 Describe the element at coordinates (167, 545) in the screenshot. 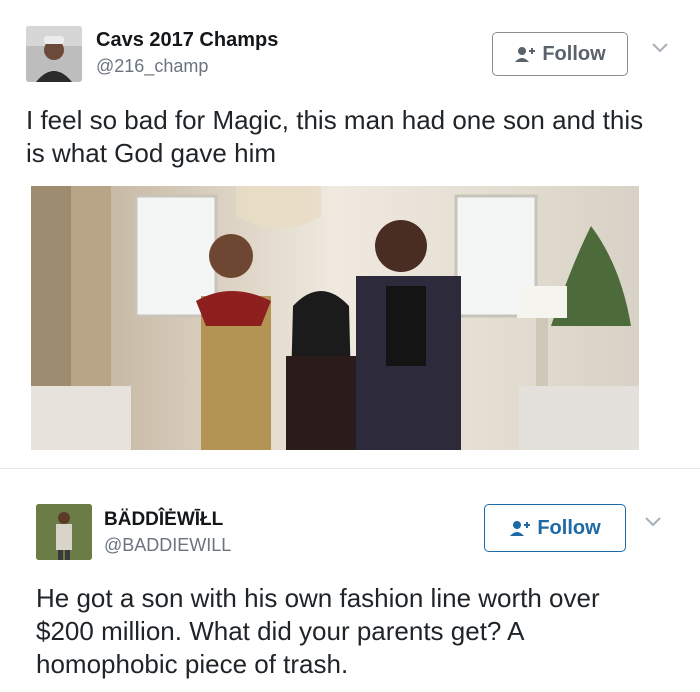

I see `user-handle: @BADDIEWILL` at that location.